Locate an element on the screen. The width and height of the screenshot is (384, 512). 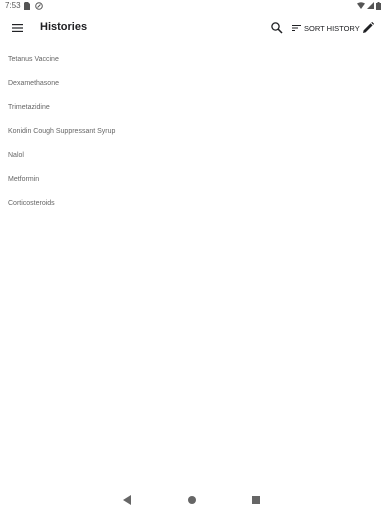
history-item: Dexamethasone is located at coordinates (192, 84).